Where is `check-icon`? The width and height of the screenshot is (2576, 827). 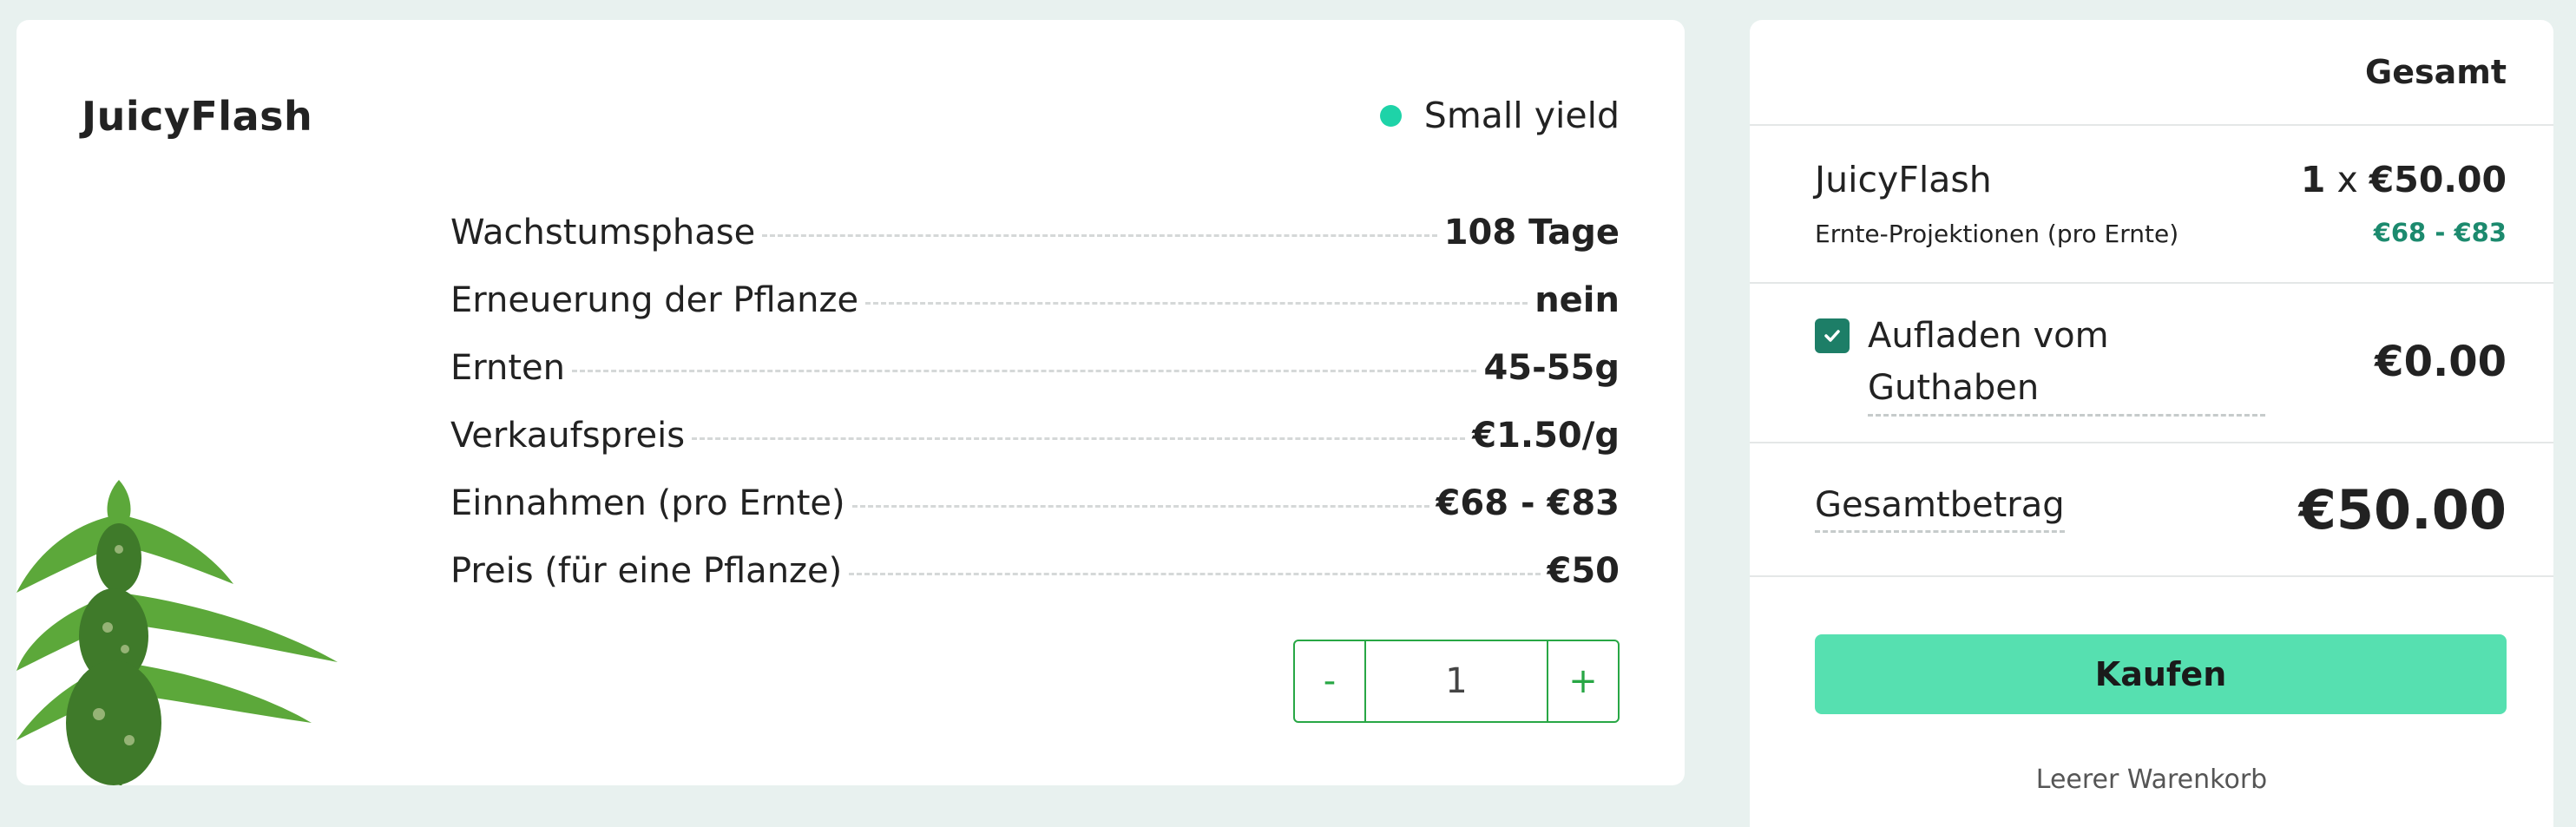 check-icon is located at coordinates (1832, 336).